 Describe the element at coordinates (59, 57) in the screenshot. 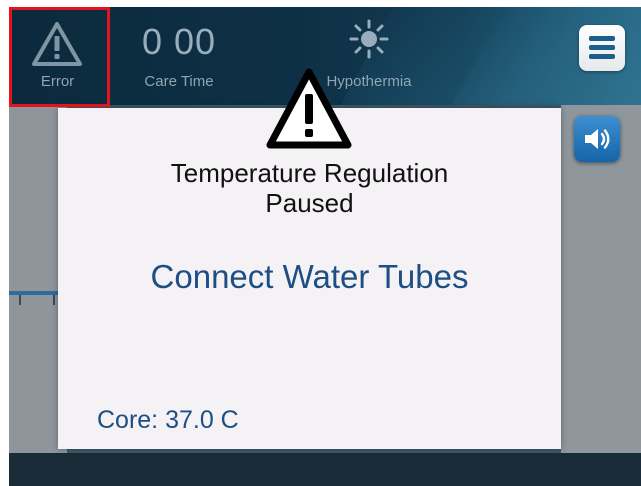

I see `error-highlight-box` at that location.